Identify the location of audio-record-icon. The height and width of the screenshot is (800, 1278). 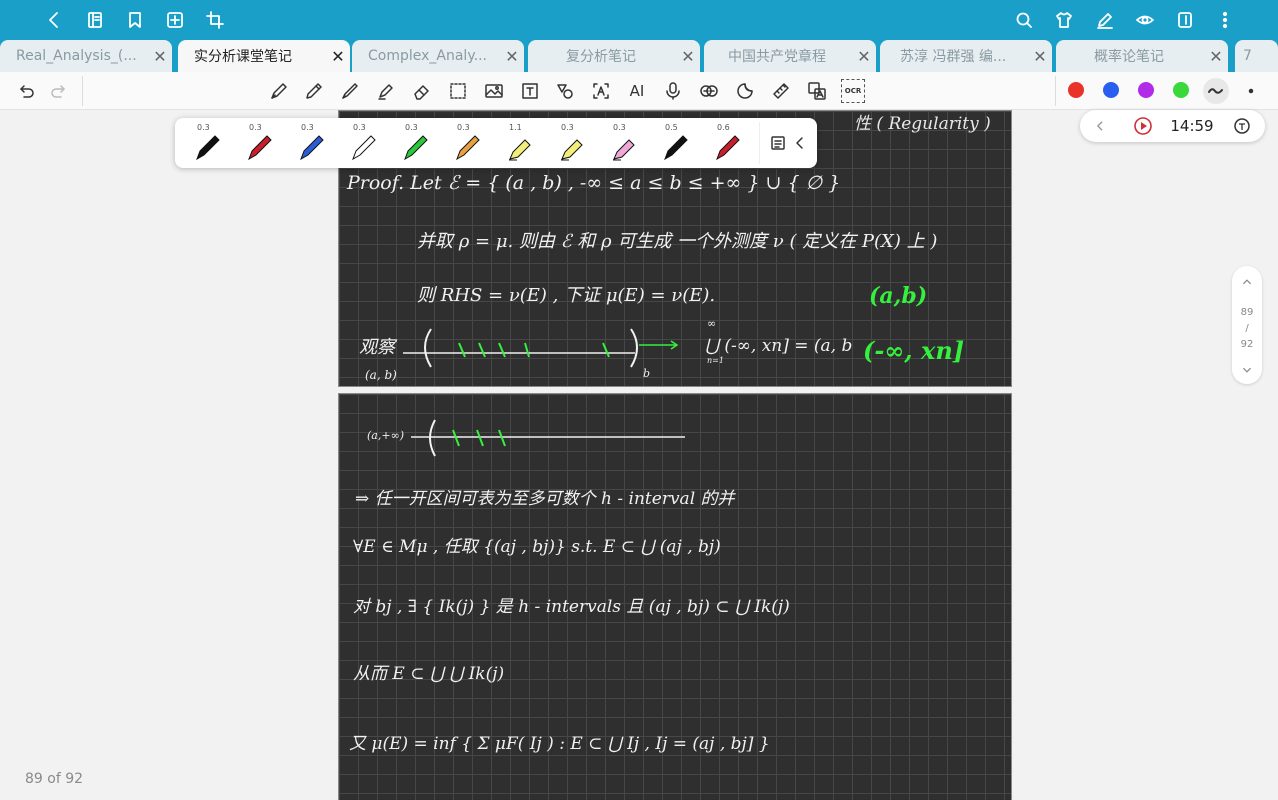
(709, 91).